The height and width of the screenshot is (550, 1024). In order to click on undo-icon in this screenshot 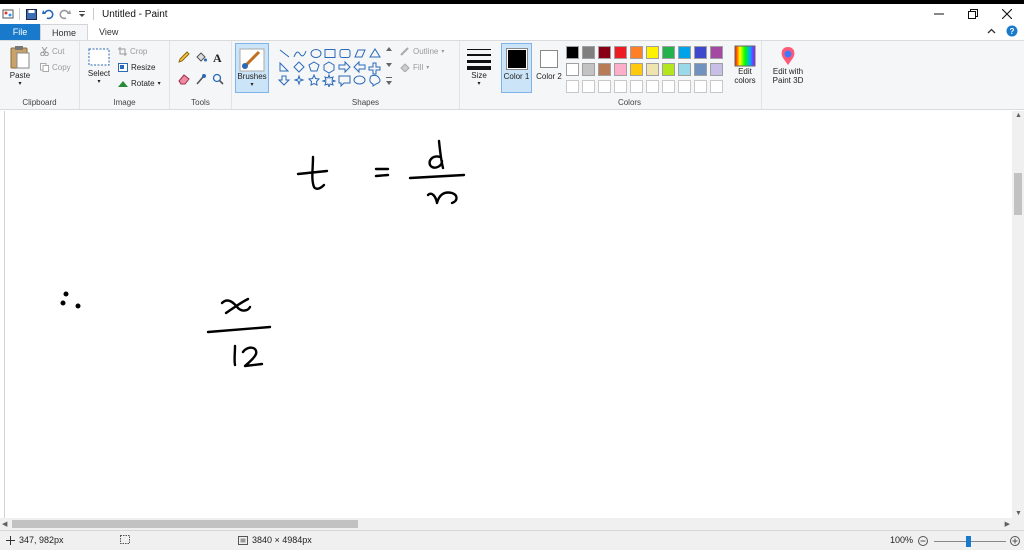, I will do `click(48, 14)`.